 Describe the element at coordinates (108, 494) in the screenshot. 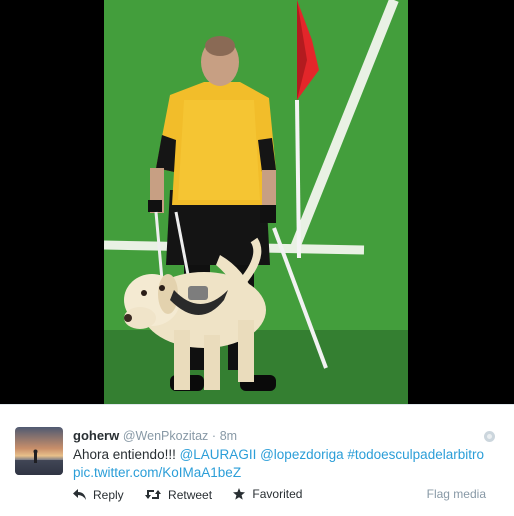

I see `reply-label: Reply` at that location.